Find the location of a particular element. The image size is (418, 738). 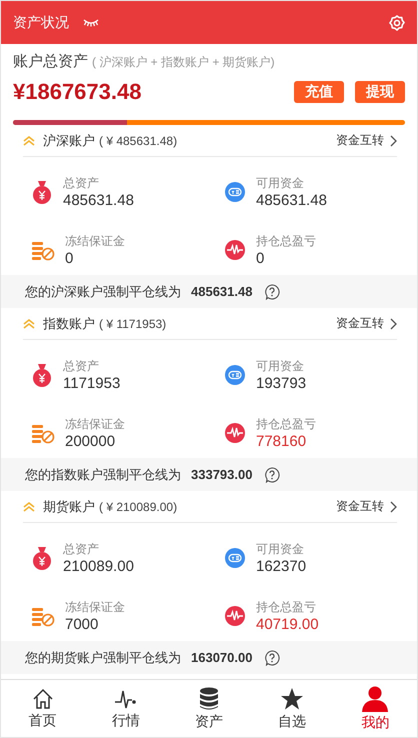

nav-tab: 资产 is located at coordinates (209, 708).